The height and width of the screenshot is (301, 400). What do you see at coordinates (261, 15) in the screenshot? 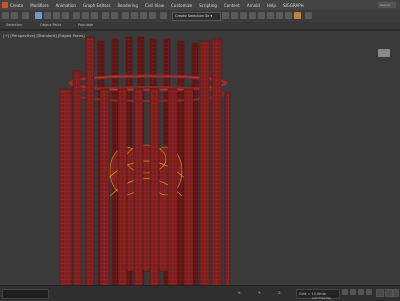
I see `schematic-view-icon` at bounding box center [261, 15].